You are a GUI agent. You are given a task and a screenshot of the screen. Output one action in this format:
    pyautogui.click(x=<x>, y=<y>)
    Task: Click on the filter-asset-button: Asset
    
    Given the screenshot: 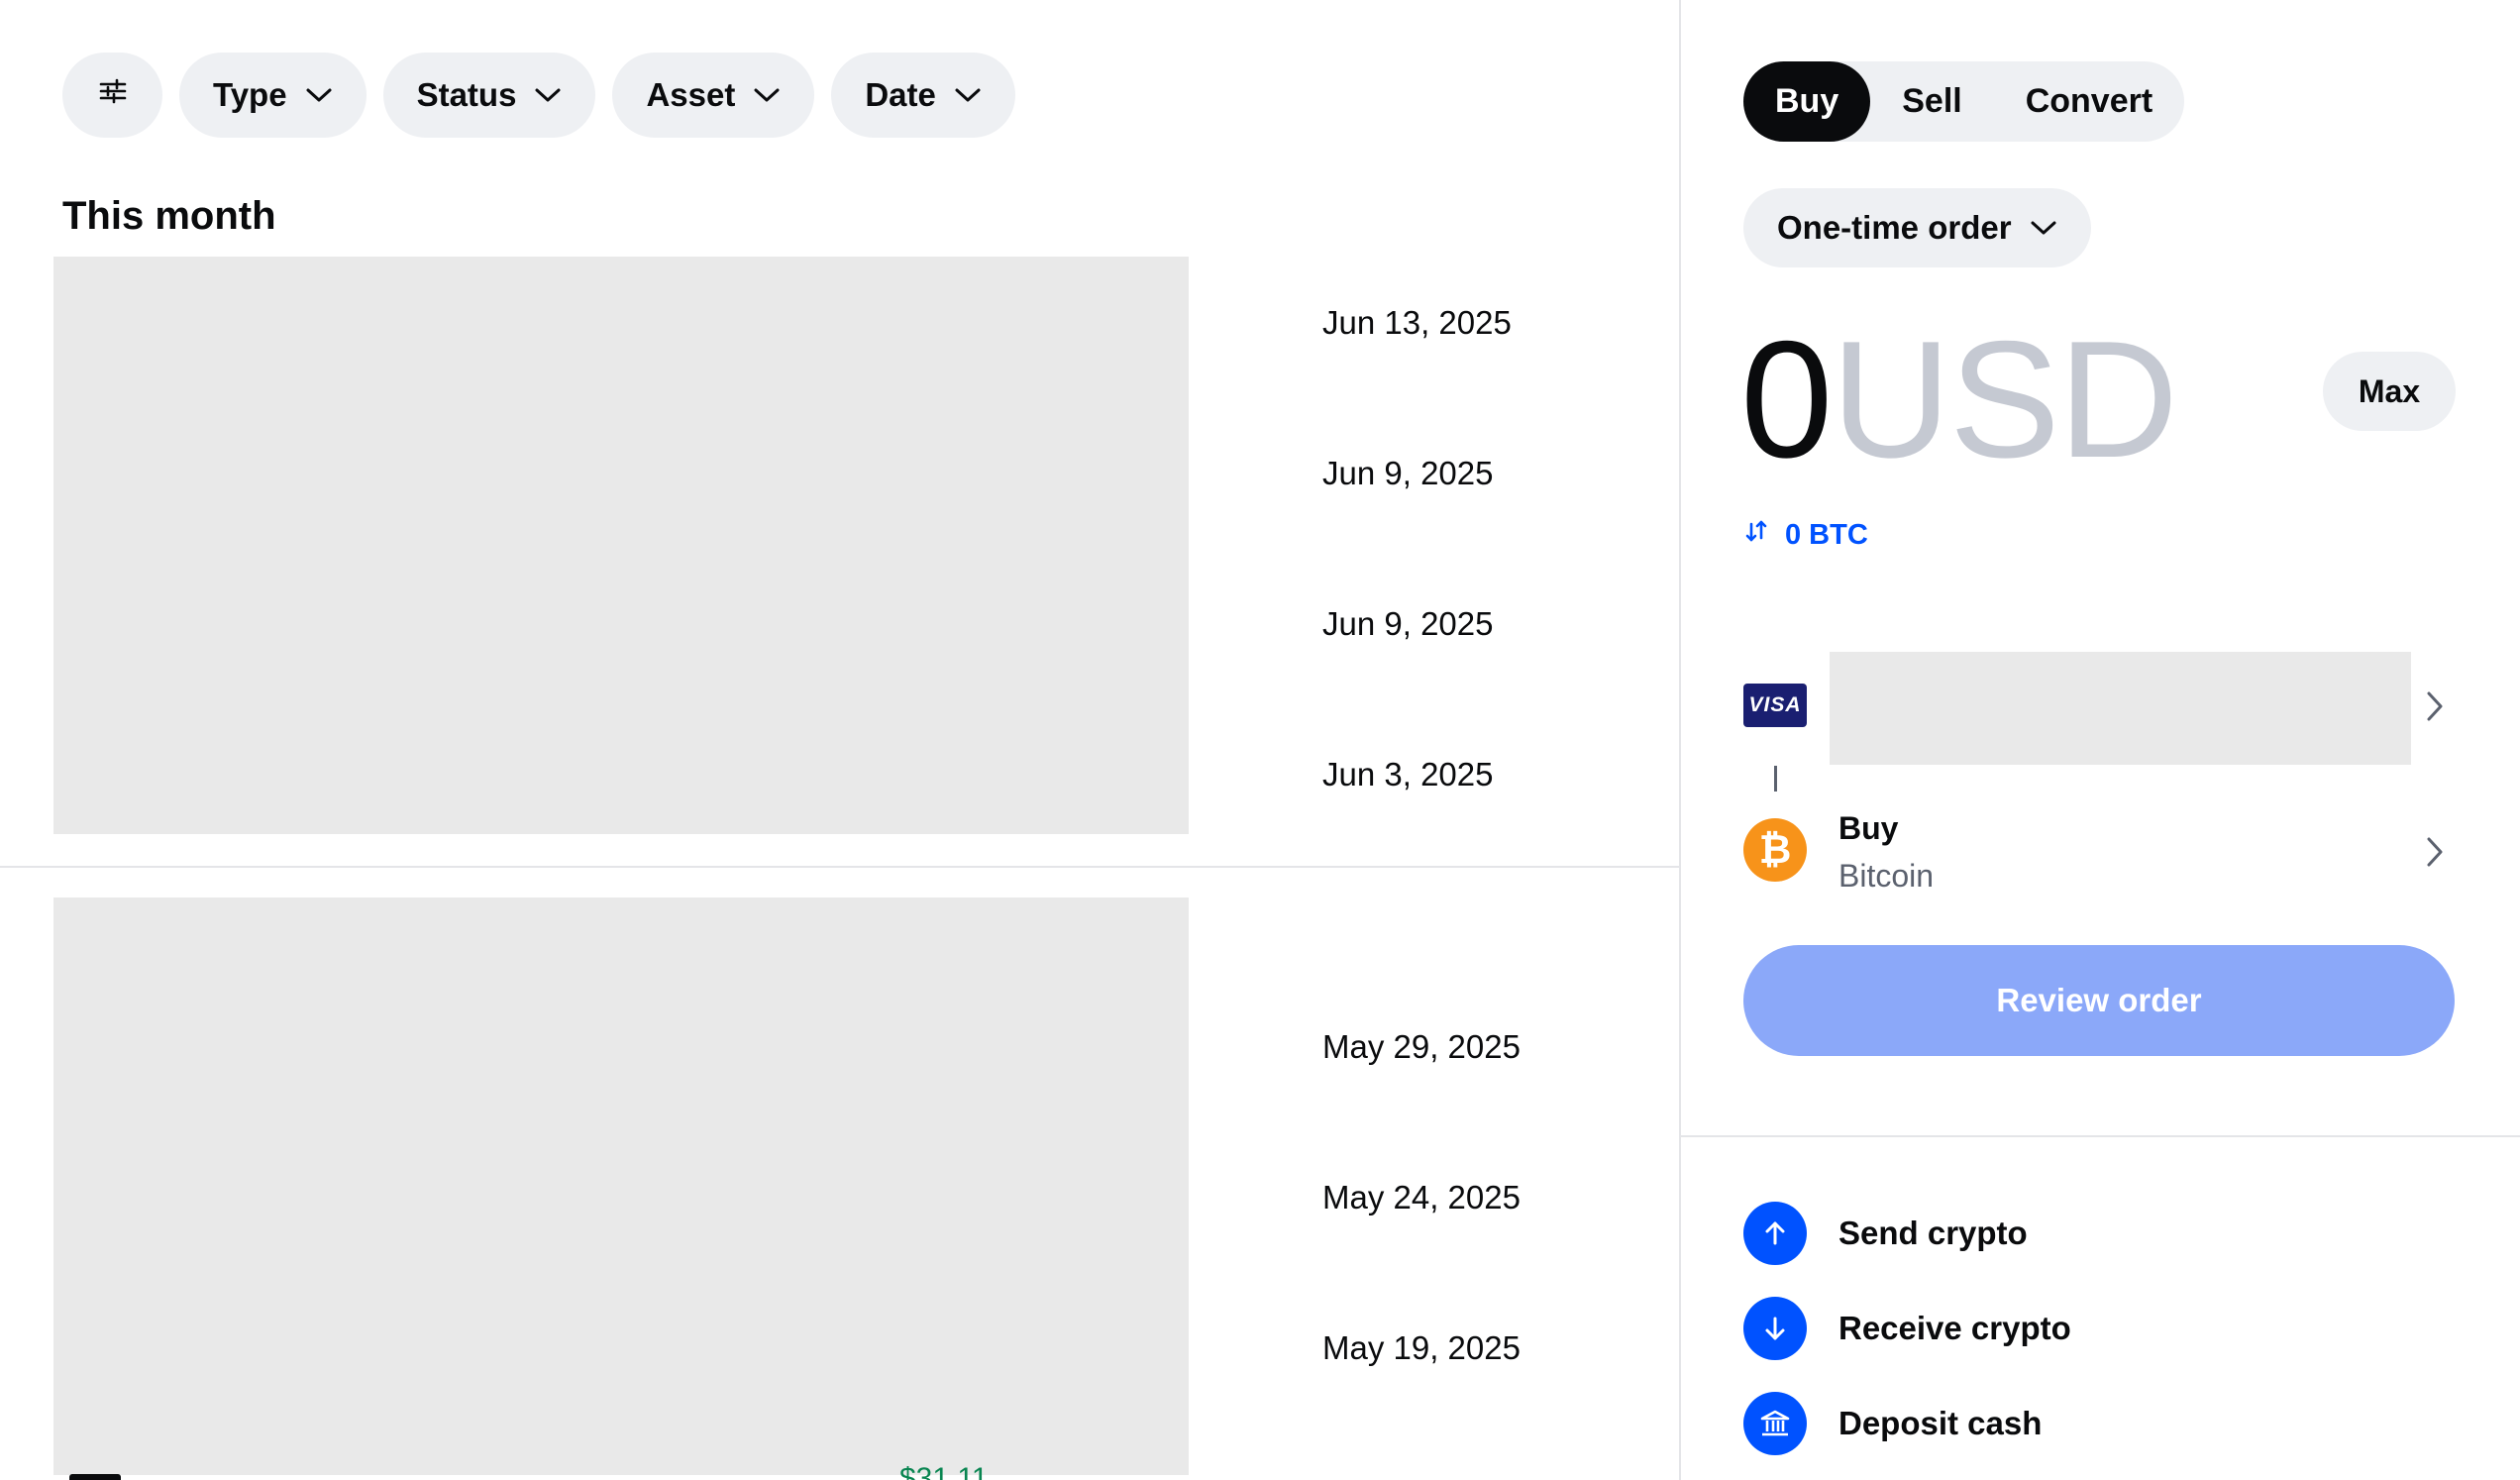 What is the action you would take?
    pyautogui.click(x=713, y=95)
    